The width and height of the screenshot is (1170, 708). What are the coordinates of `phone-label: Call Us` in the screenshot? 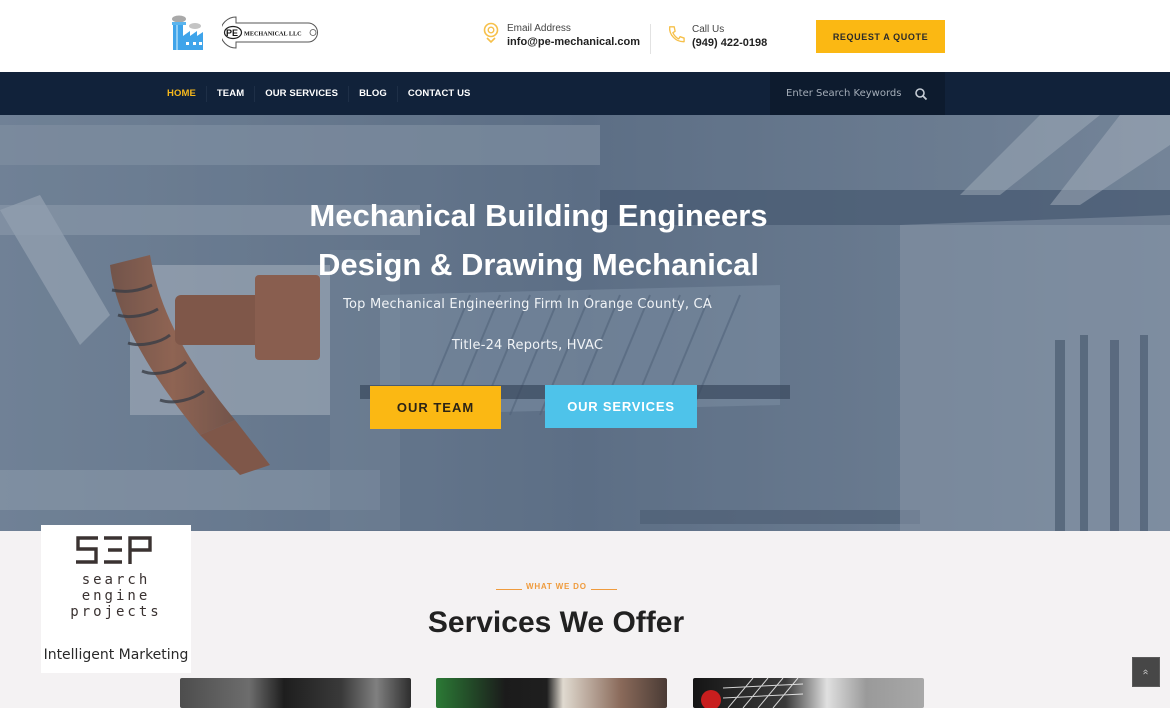 It's located at (708, 29).